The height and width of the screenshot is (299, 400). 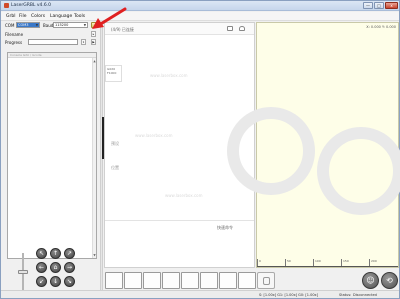 I want to click on arrow-up-left-icon: ↖, so click(x=41, y=253).